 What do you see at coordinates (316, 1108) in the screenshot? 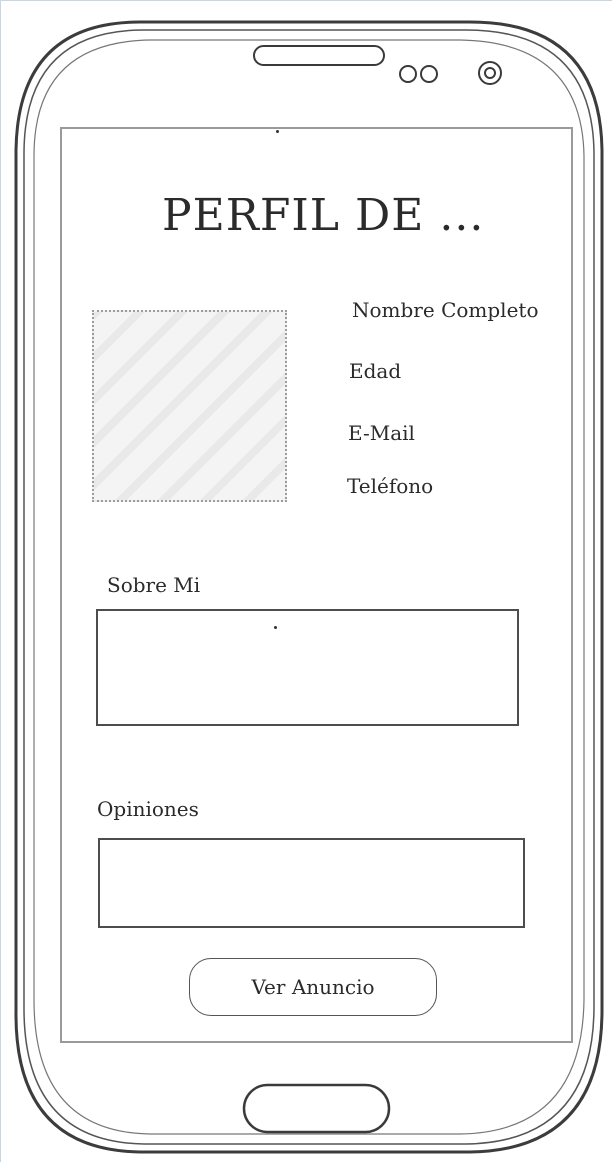
I see `home-button-icon` at bounding box center [316, 1108].